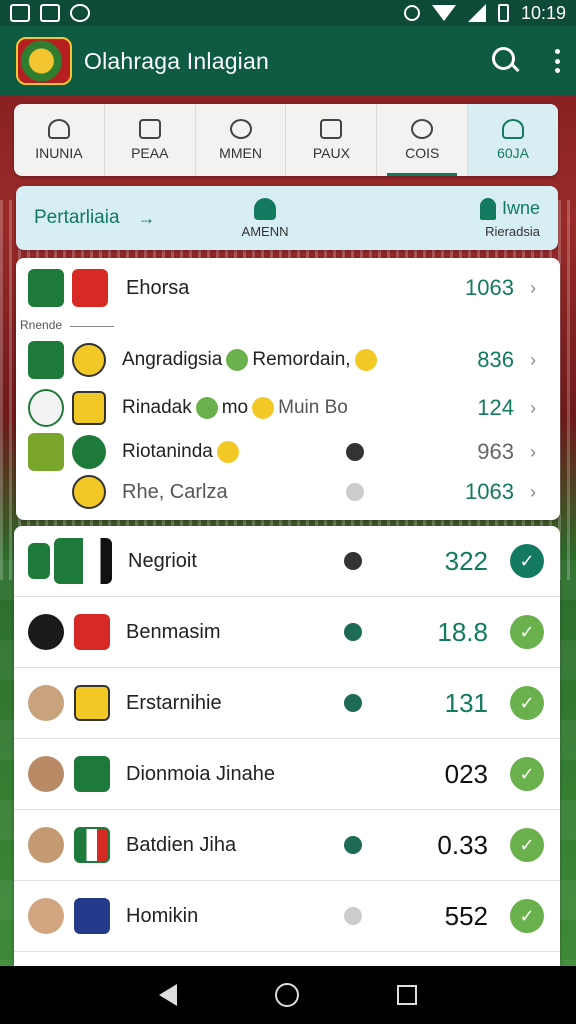 This screenshot has width=576, height=1024. What do you see at coordinates (158, 287) in the screenshot?
I see `item-name: Ehorsa` at bounding box center [158, 287].